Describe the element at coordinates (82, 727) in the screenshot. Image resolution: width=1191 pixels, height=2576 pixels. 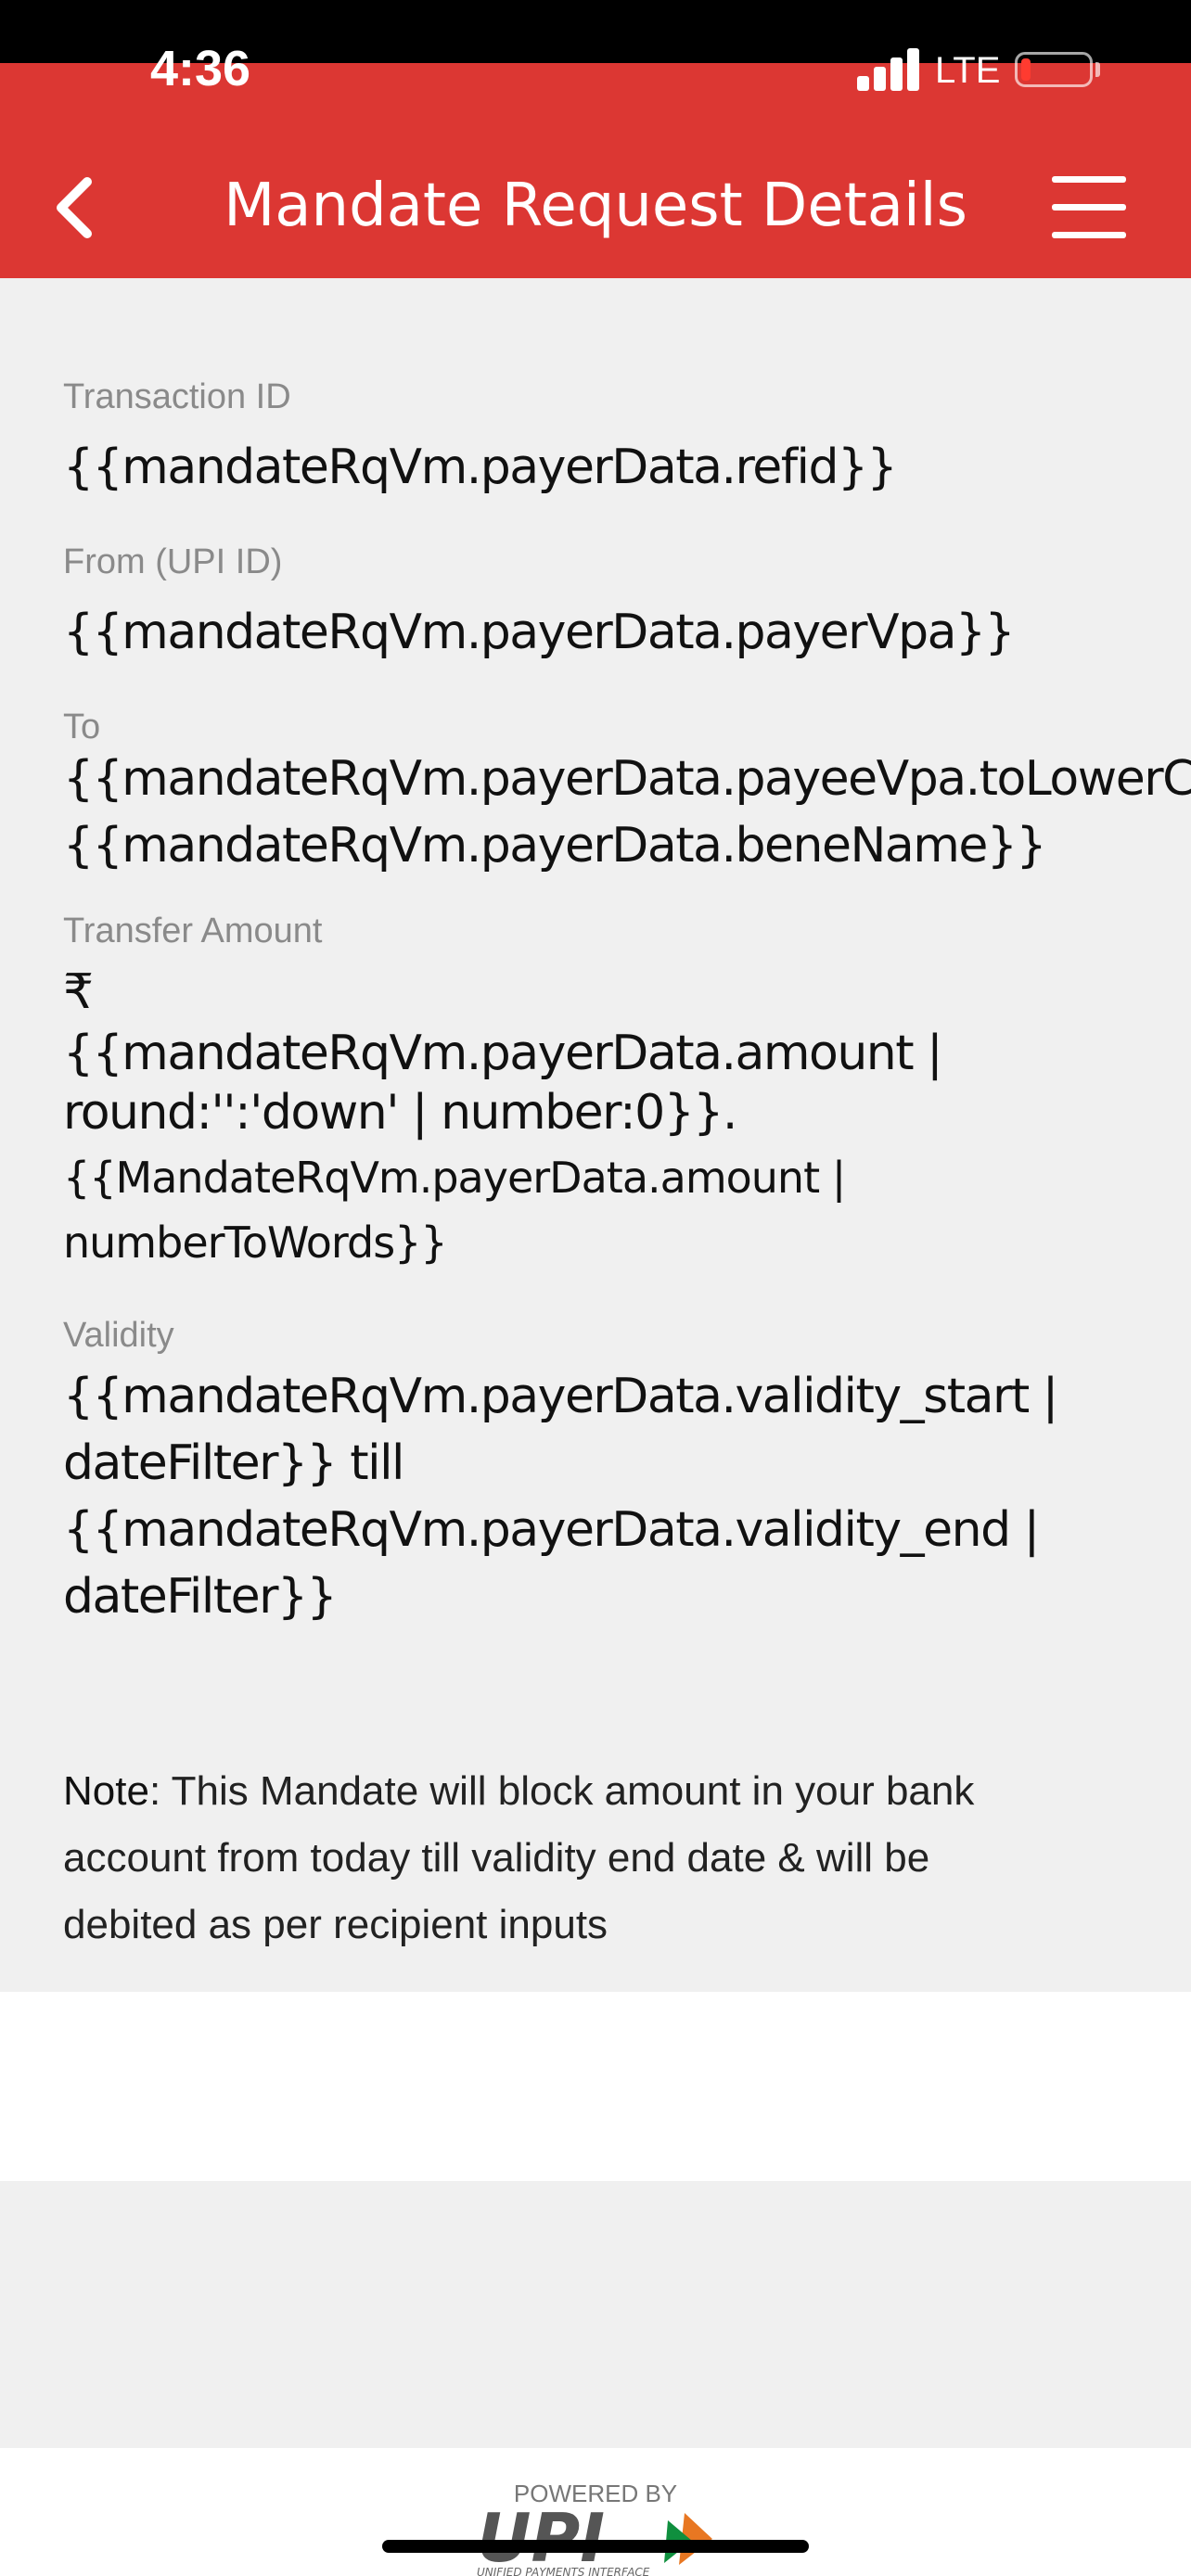
I see `to-label: To` at that location.